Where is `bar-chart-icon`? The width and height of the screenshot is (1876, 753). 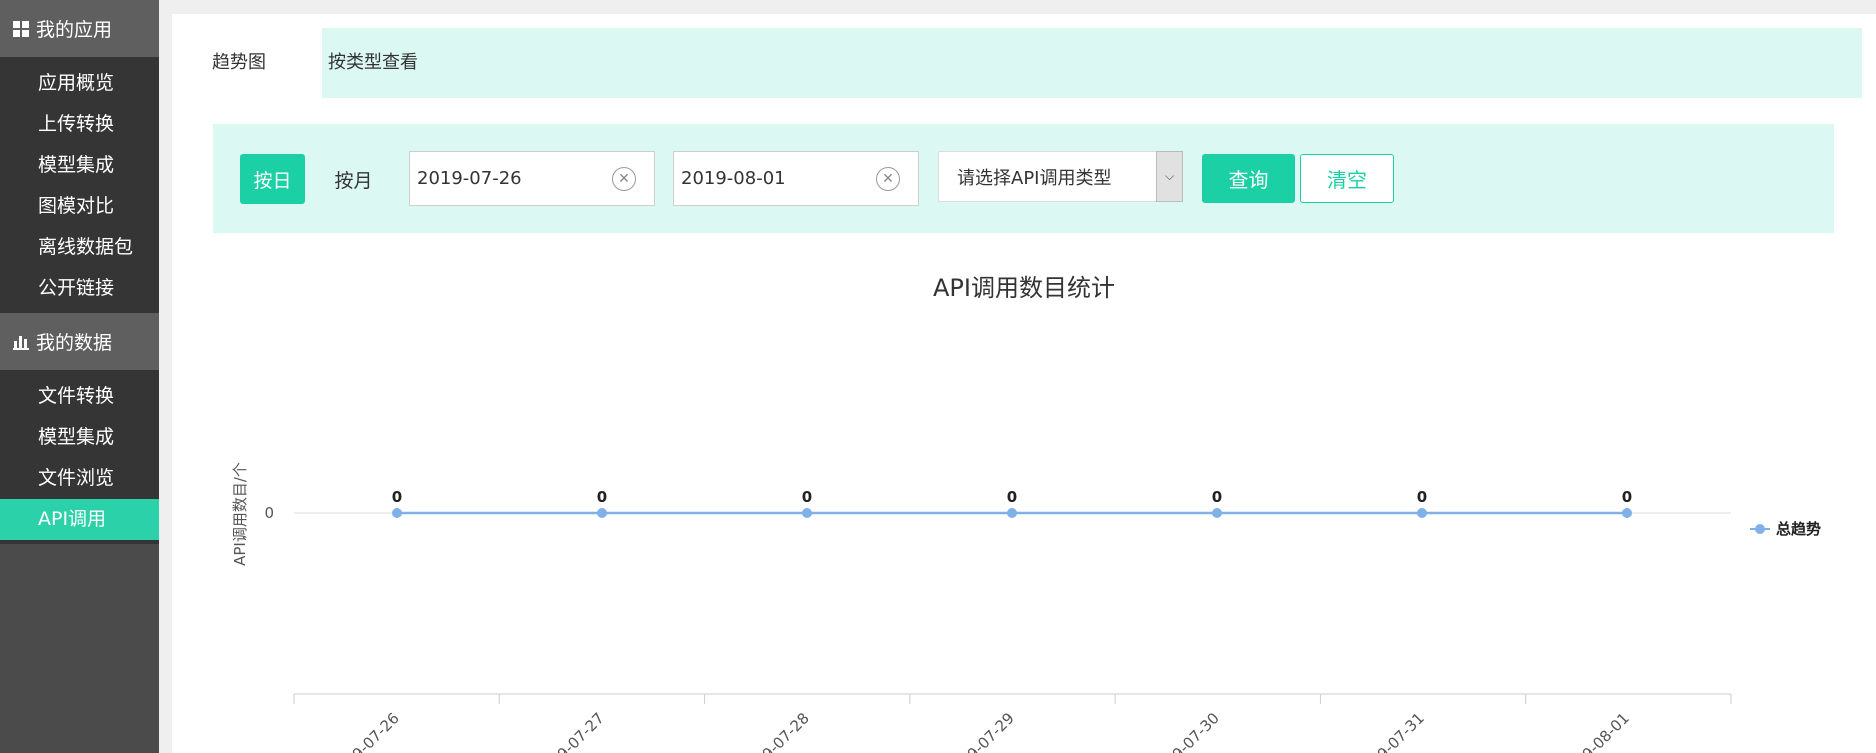
bar-chart-icon is located at coordinates (21, 342).